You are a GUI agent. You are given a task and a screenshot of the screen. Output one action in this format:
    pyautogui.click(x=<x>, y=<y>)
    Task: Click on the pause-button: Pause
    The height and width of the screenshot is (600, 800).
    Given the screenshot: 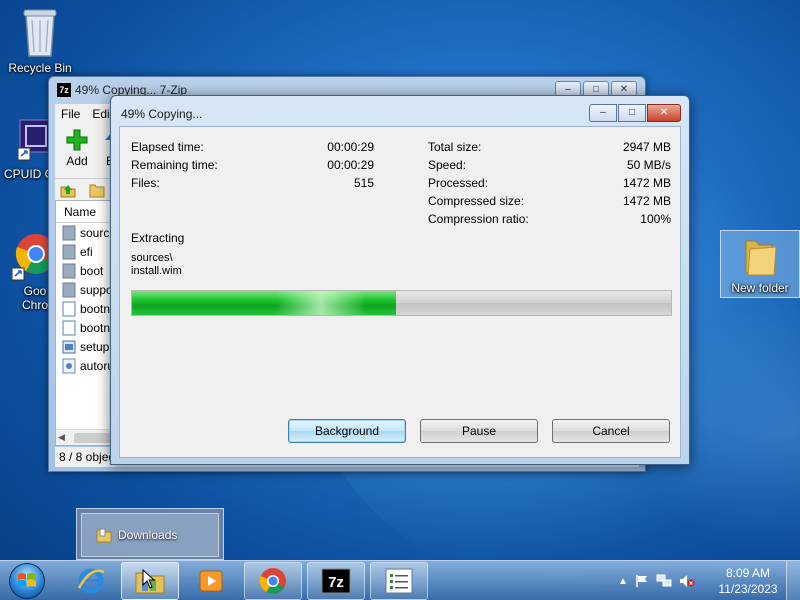 What is the action you would take?
    pyautogui.click(x=479, y=431)
    